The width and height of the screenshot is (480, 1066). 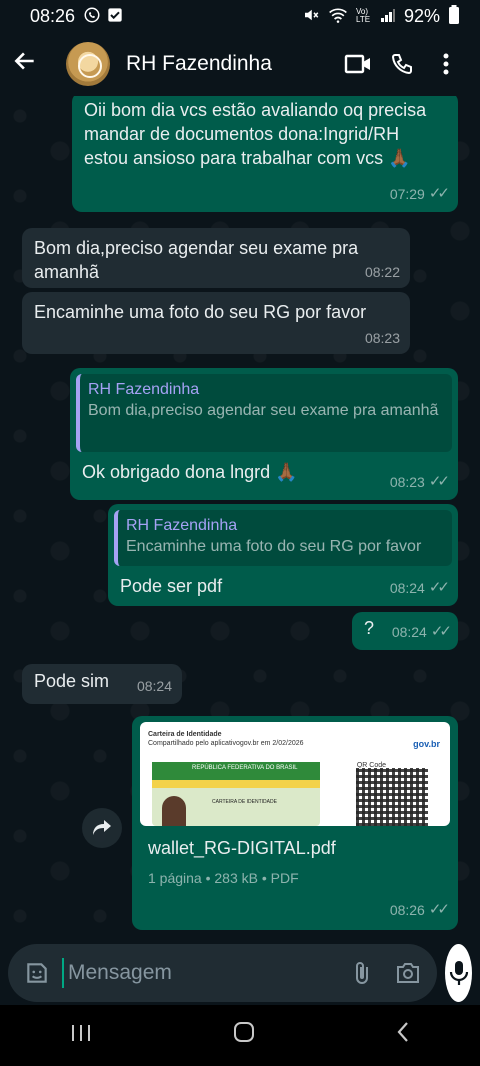 I want to click on camera-icon, so click(x=408, y=973).